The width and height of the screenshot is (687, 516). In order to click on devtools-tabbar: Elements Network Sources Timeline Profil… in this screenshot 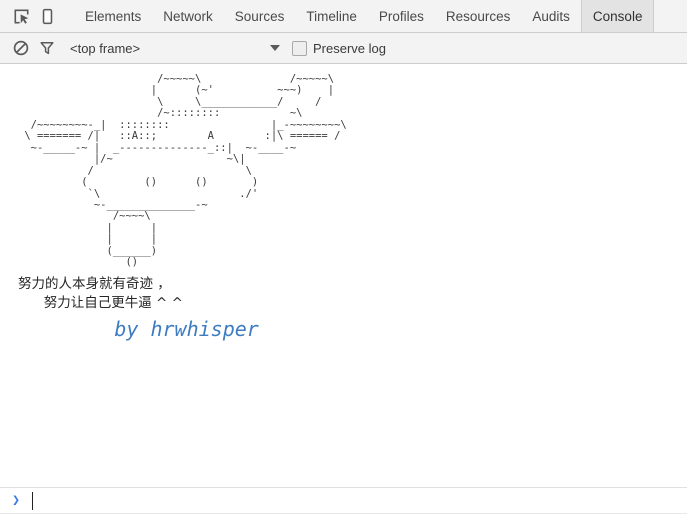, I will do `click(343, 16)`.